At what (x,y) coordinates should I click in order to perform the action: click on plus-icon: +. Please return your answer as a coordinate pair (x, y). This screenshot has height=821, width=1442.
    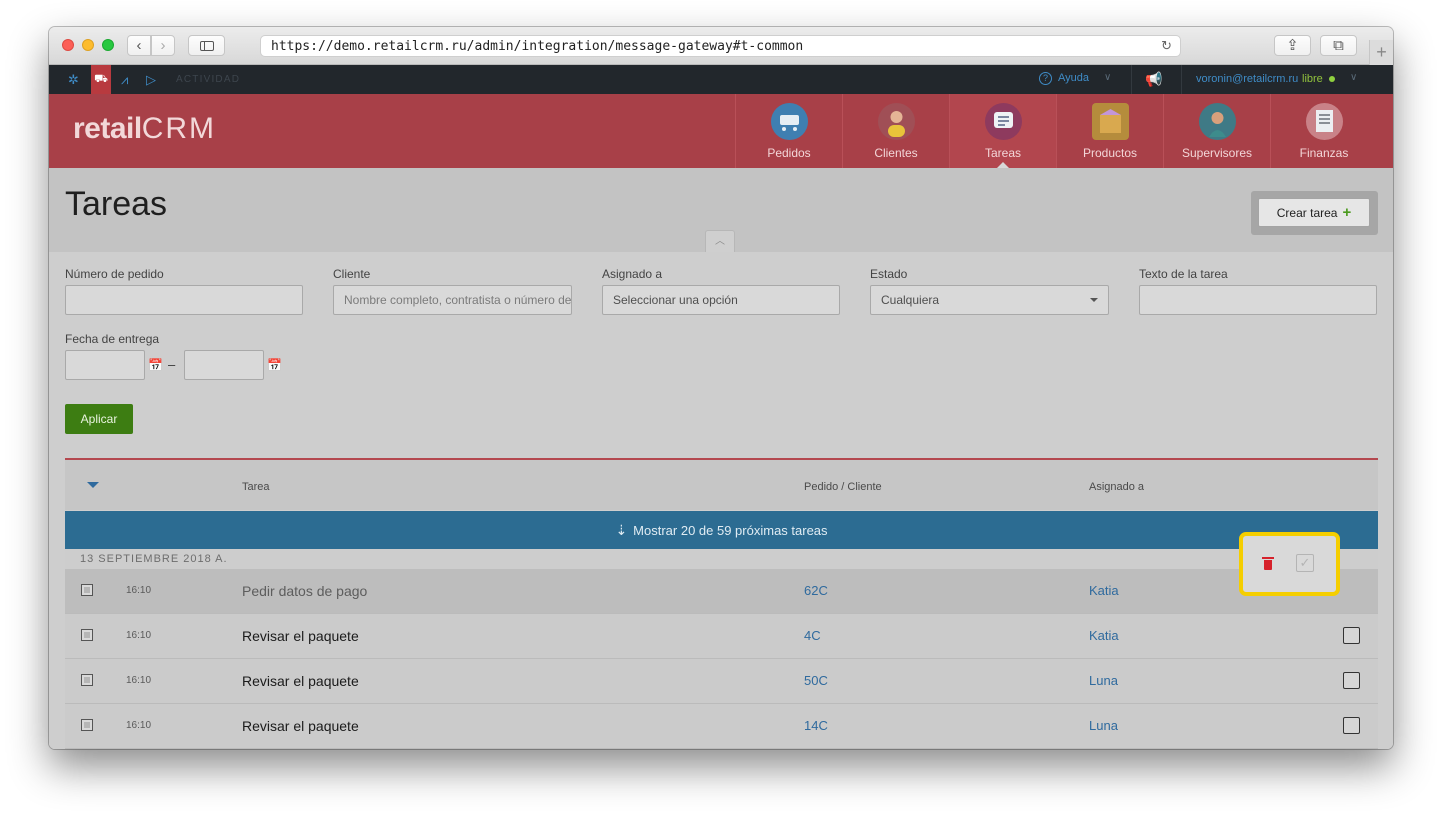
    Looking at the image, I should click on (1381, 52).